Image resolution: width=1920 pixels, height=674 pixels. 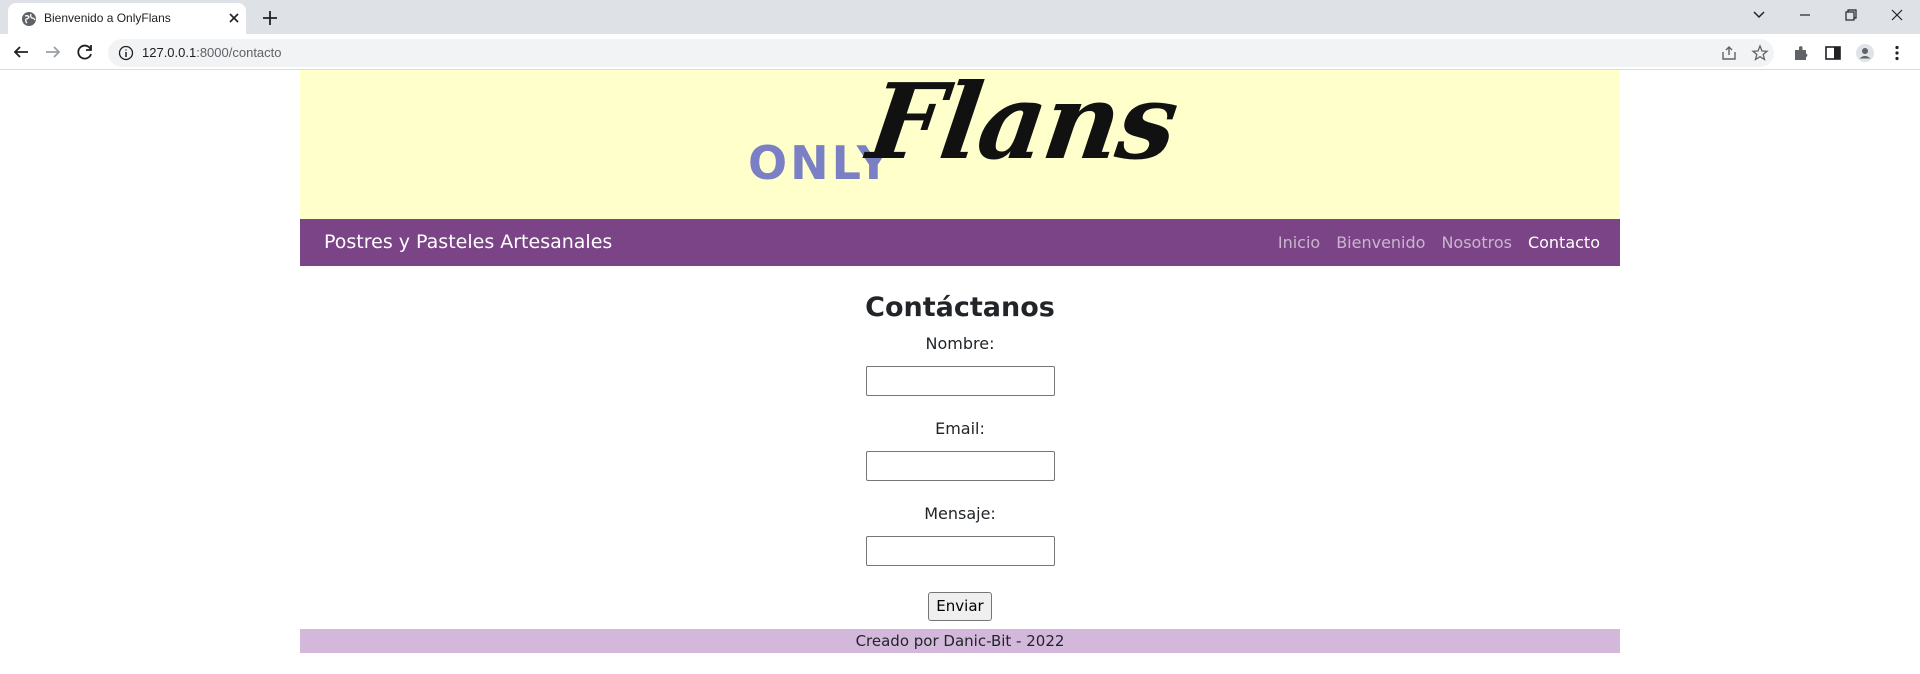 What do you see at coordinates (53, 52) in the screenshot?
I see `forward-icon` at bounding box center [53, 52].